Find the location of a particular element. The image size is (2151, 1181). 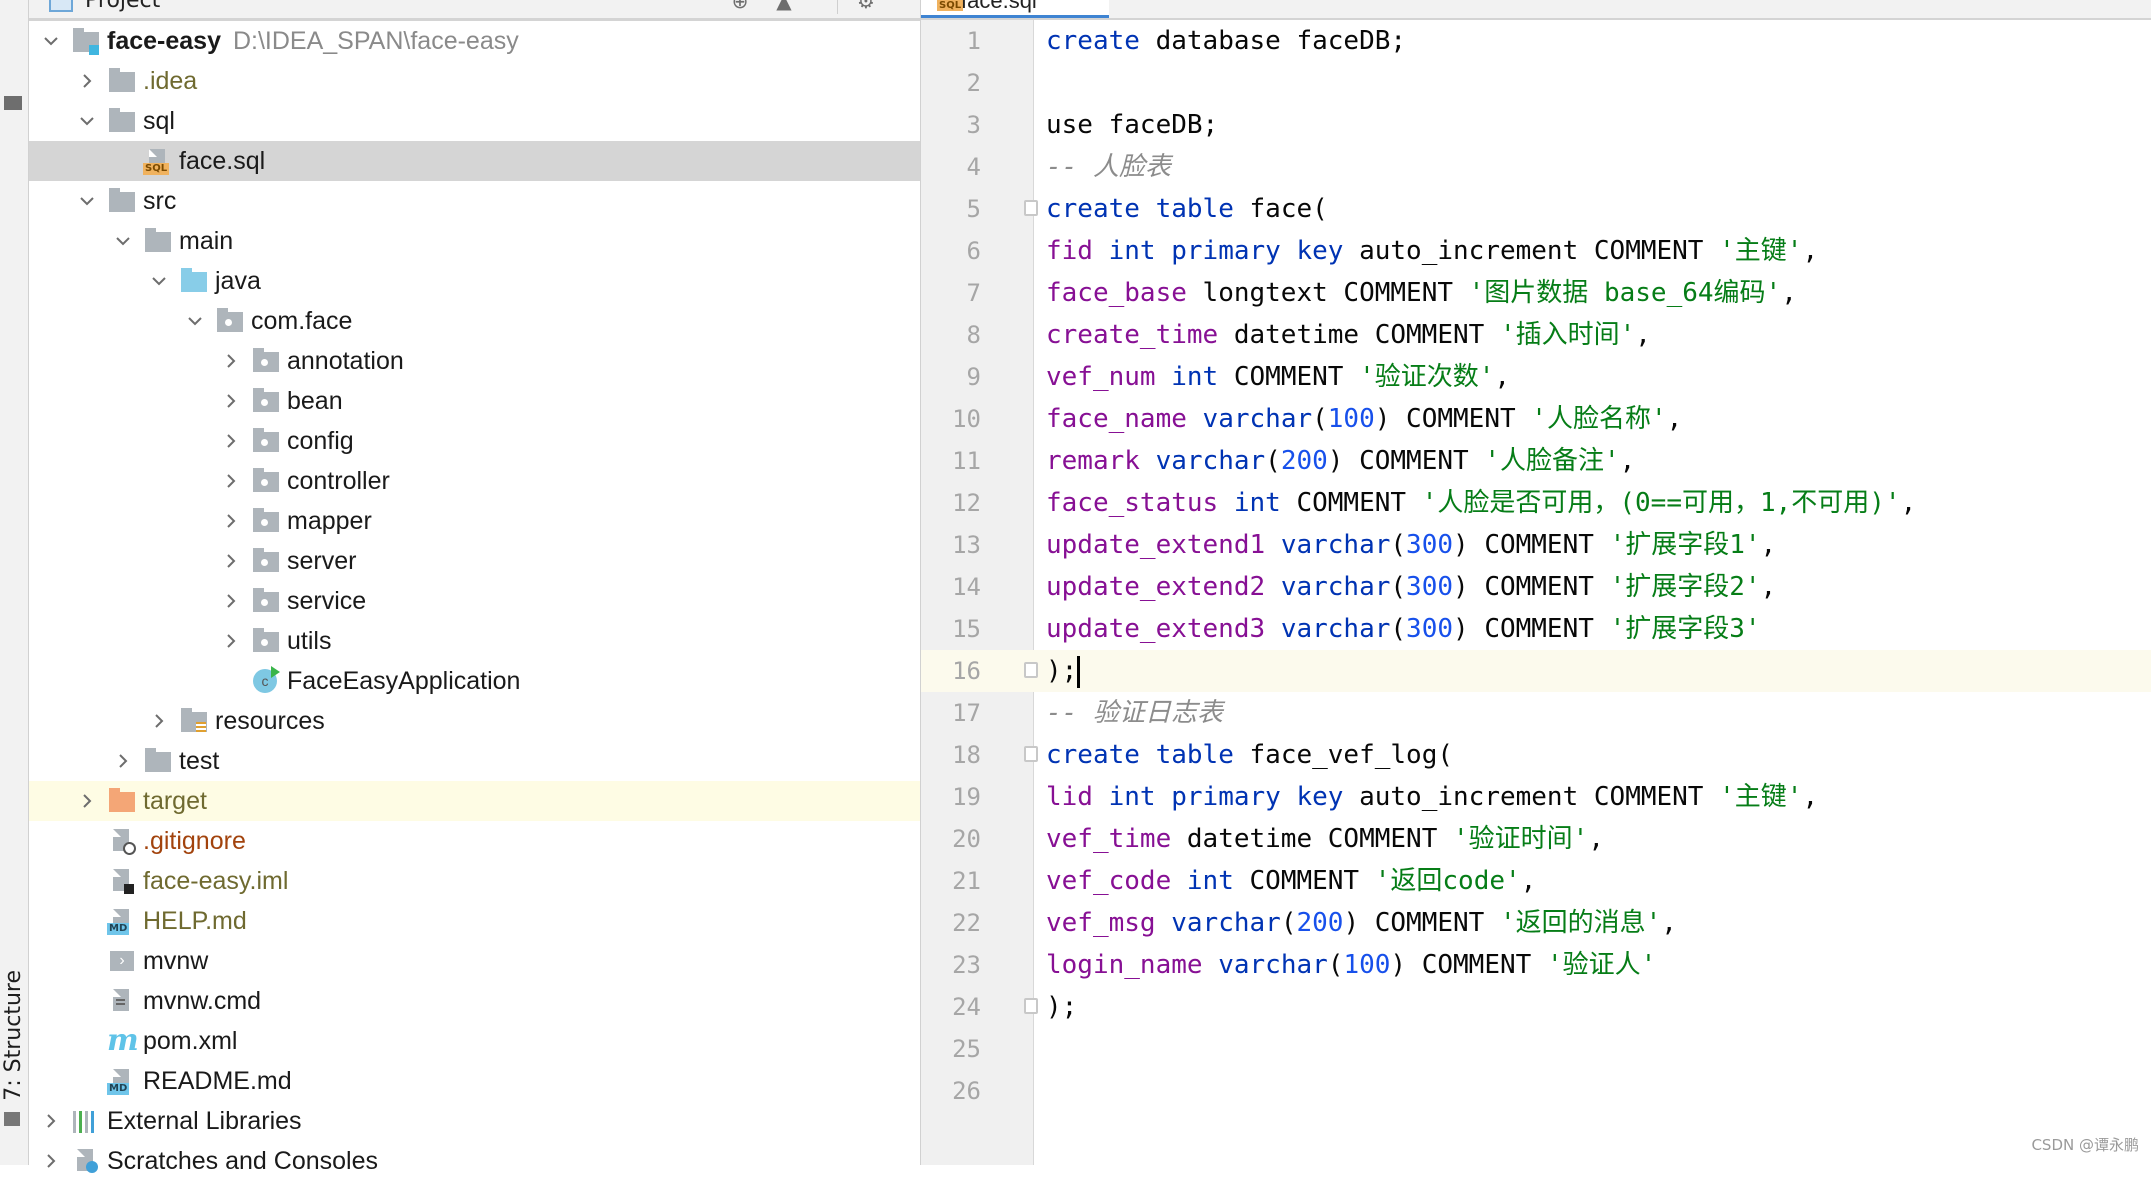

line-number: 4 is located at coordinates (973, 167).